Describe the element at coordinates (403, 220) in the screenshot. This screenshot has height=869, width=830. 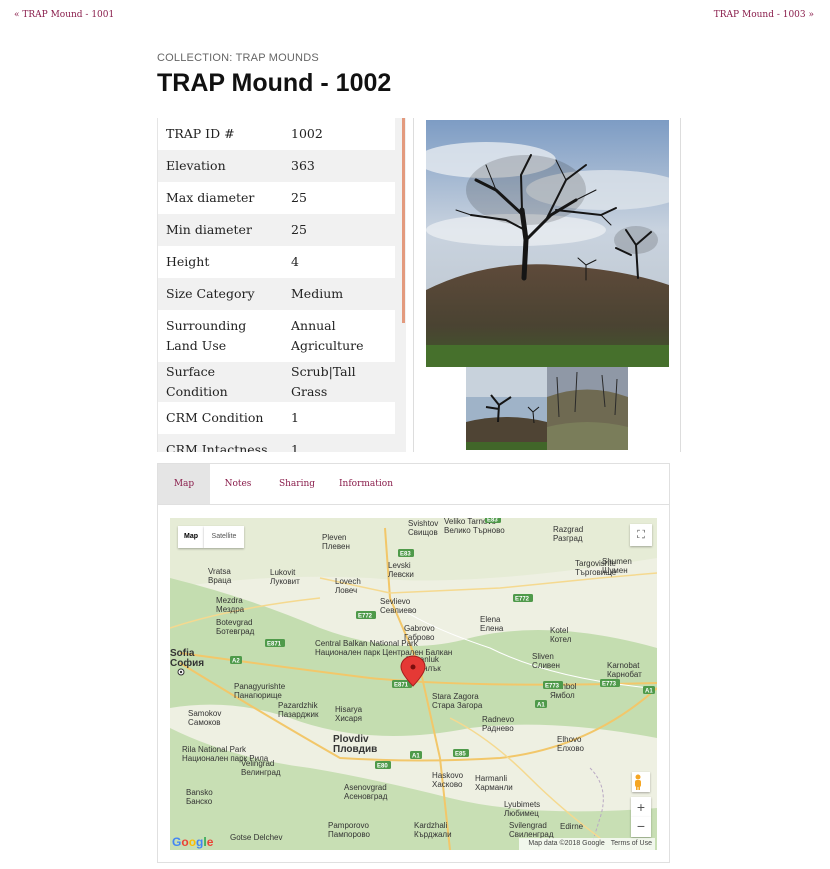
I see `attributes-scrollbar-thumb` at that location.